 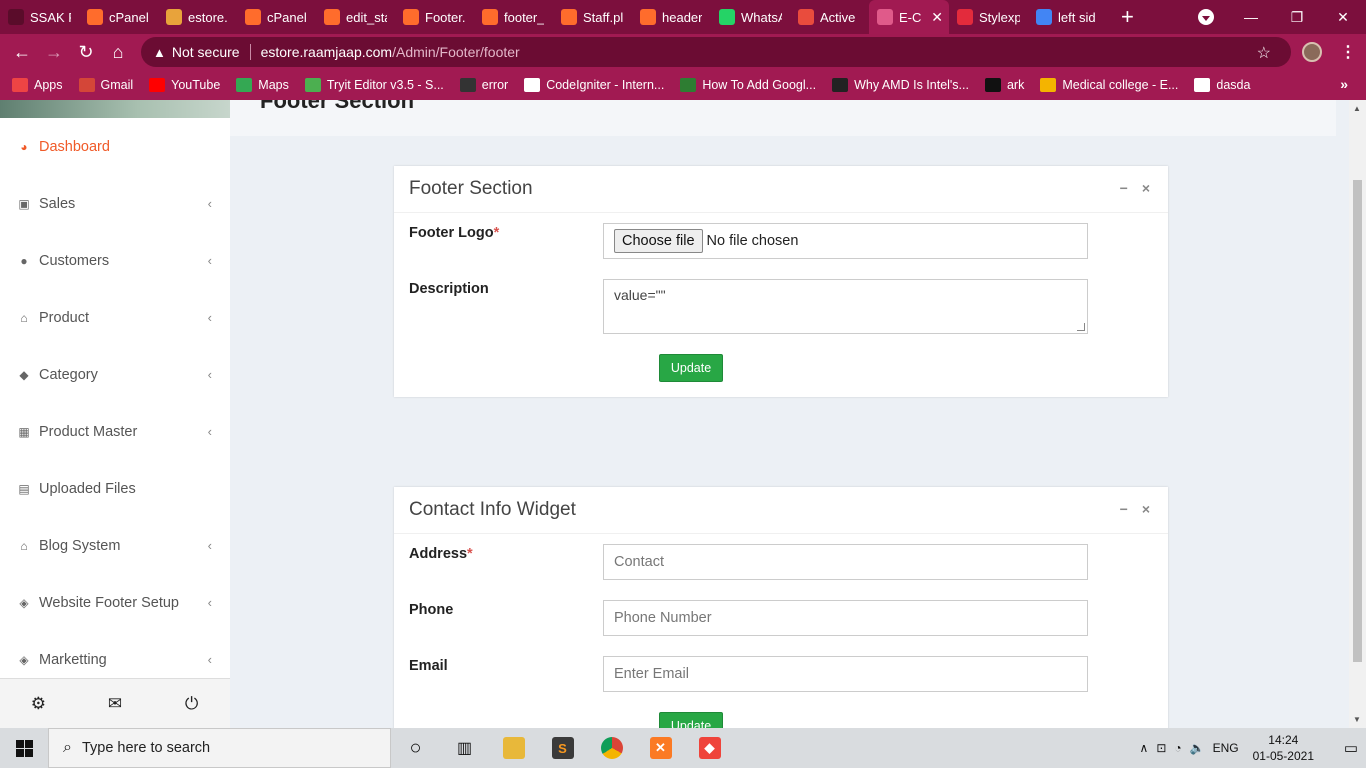 I want to click on sidebar-item-category: ◆ Category ‹, so click(x=115, y=374).